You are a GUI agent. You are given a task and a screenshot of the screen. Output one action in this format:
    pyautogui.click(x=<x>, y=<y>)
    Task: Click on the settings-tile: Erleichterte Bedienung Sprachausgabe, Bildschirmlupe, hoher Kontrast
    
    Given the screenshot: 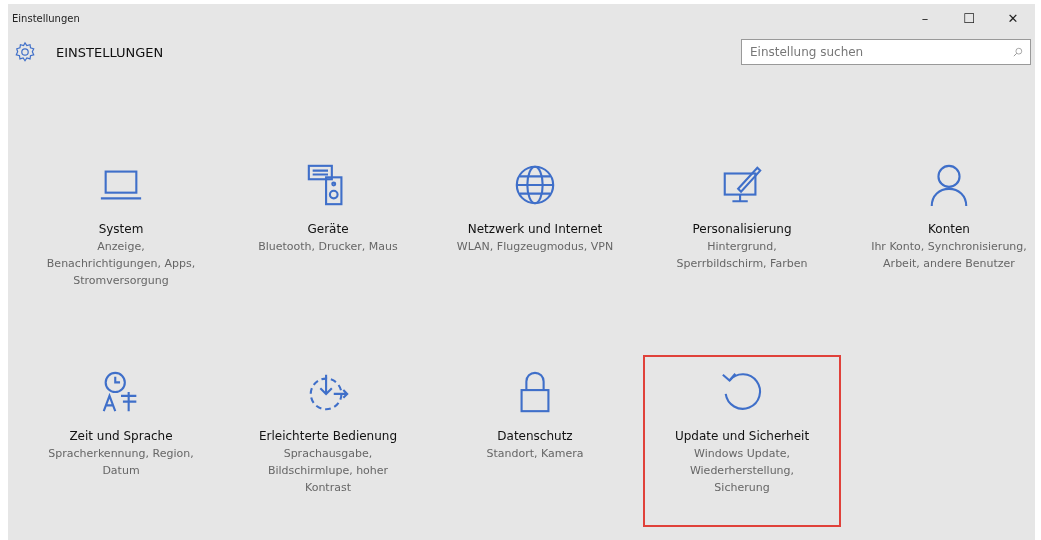 What is the action you would take?
    pyautogui.click(x=328, y=441)
    